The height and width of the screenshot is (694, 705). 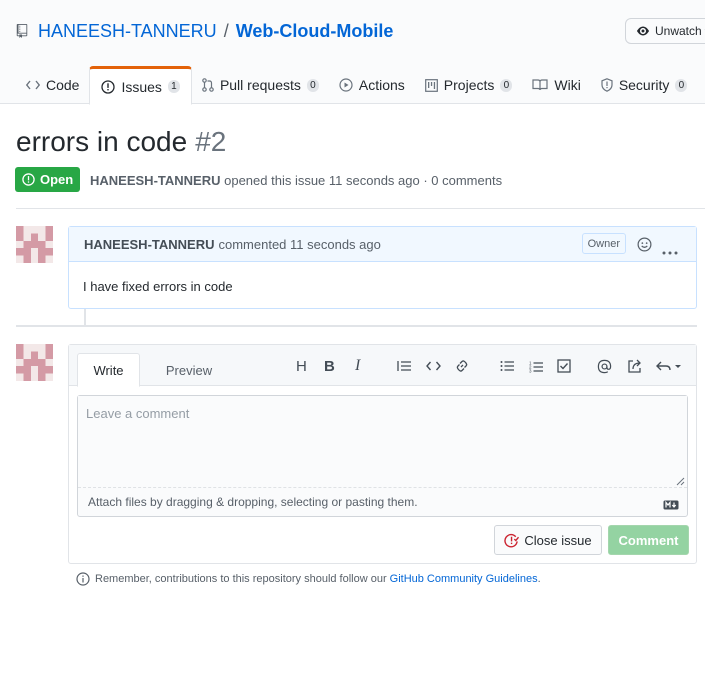 What do you see at coordinates (506, 85) in the screenshot?
I see `projects-counter: 0` at bounding box center [506, 85].